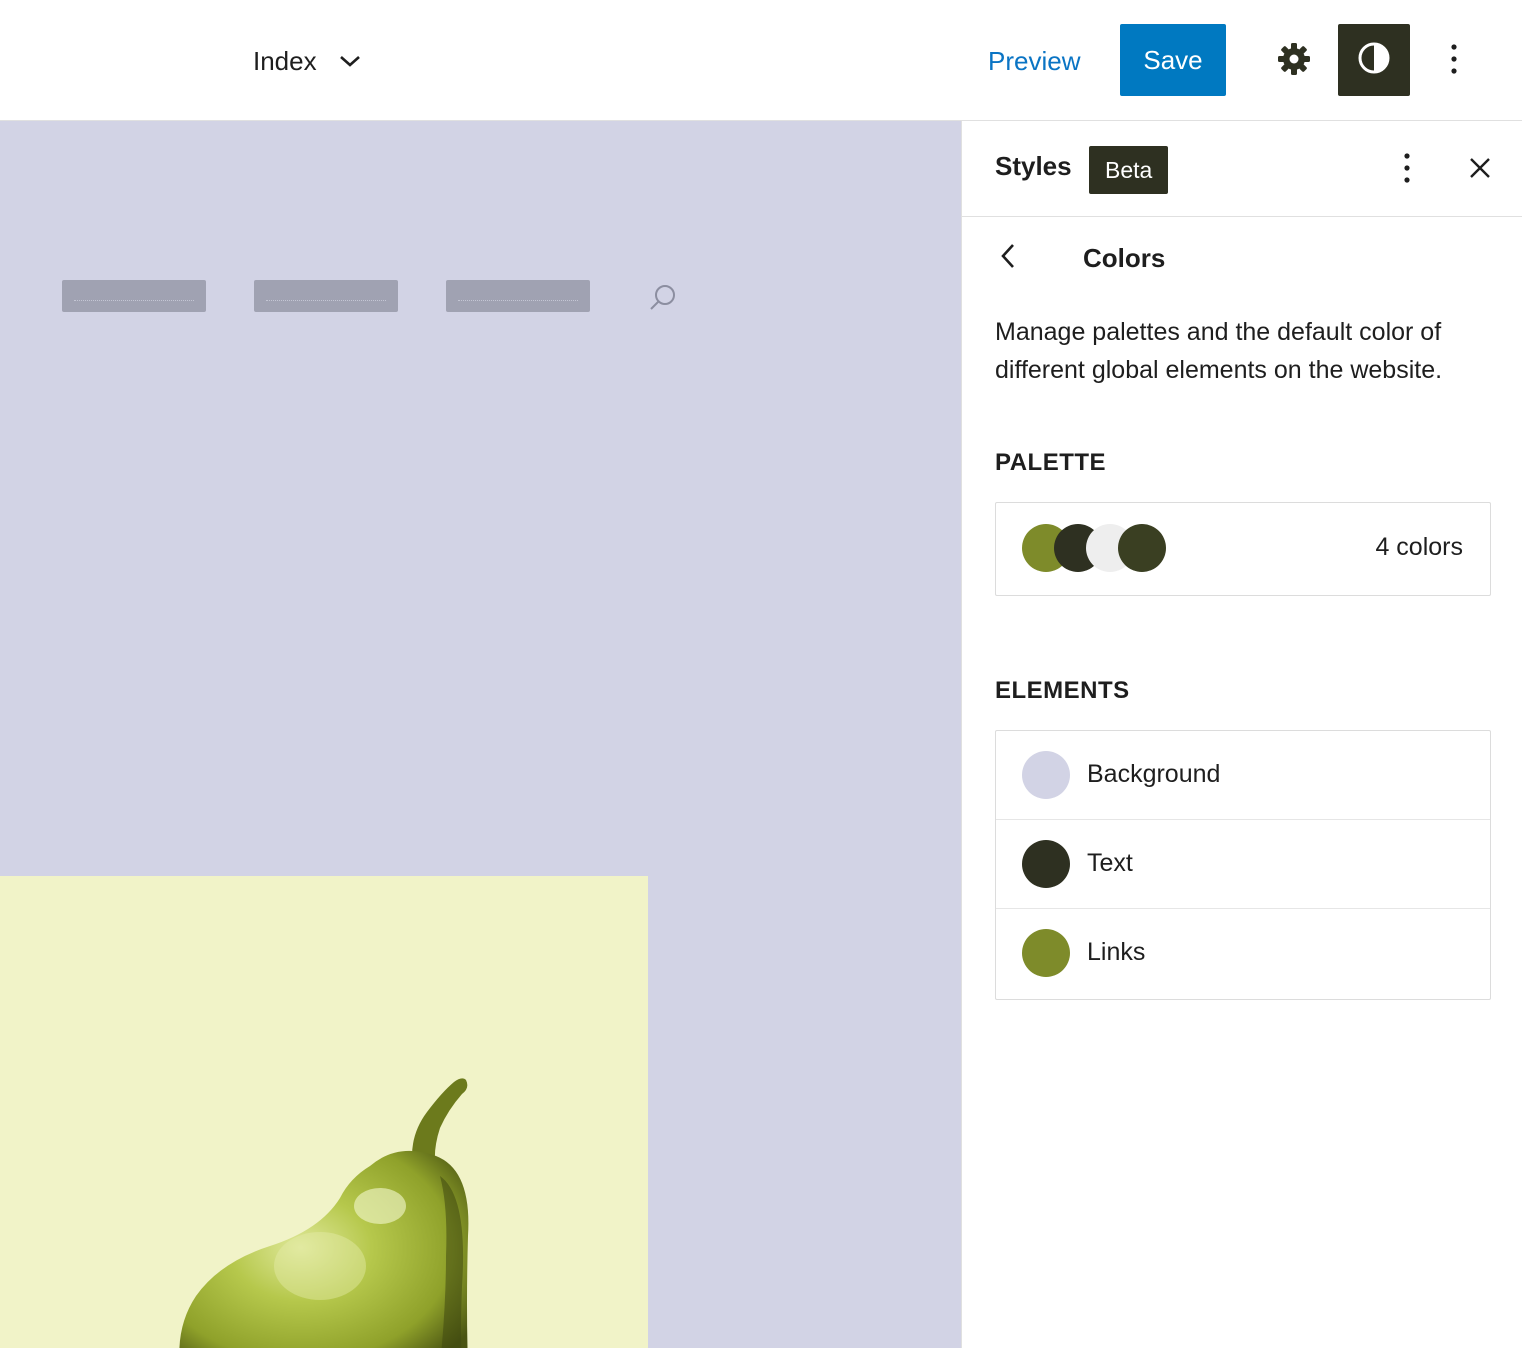 The width and height of the screenshot is (1522, 1348). What do you see at coordinates (1243, 549) in the screenshot?
I see `palette-button: 4 colors` at bounding box center [1243, 549].